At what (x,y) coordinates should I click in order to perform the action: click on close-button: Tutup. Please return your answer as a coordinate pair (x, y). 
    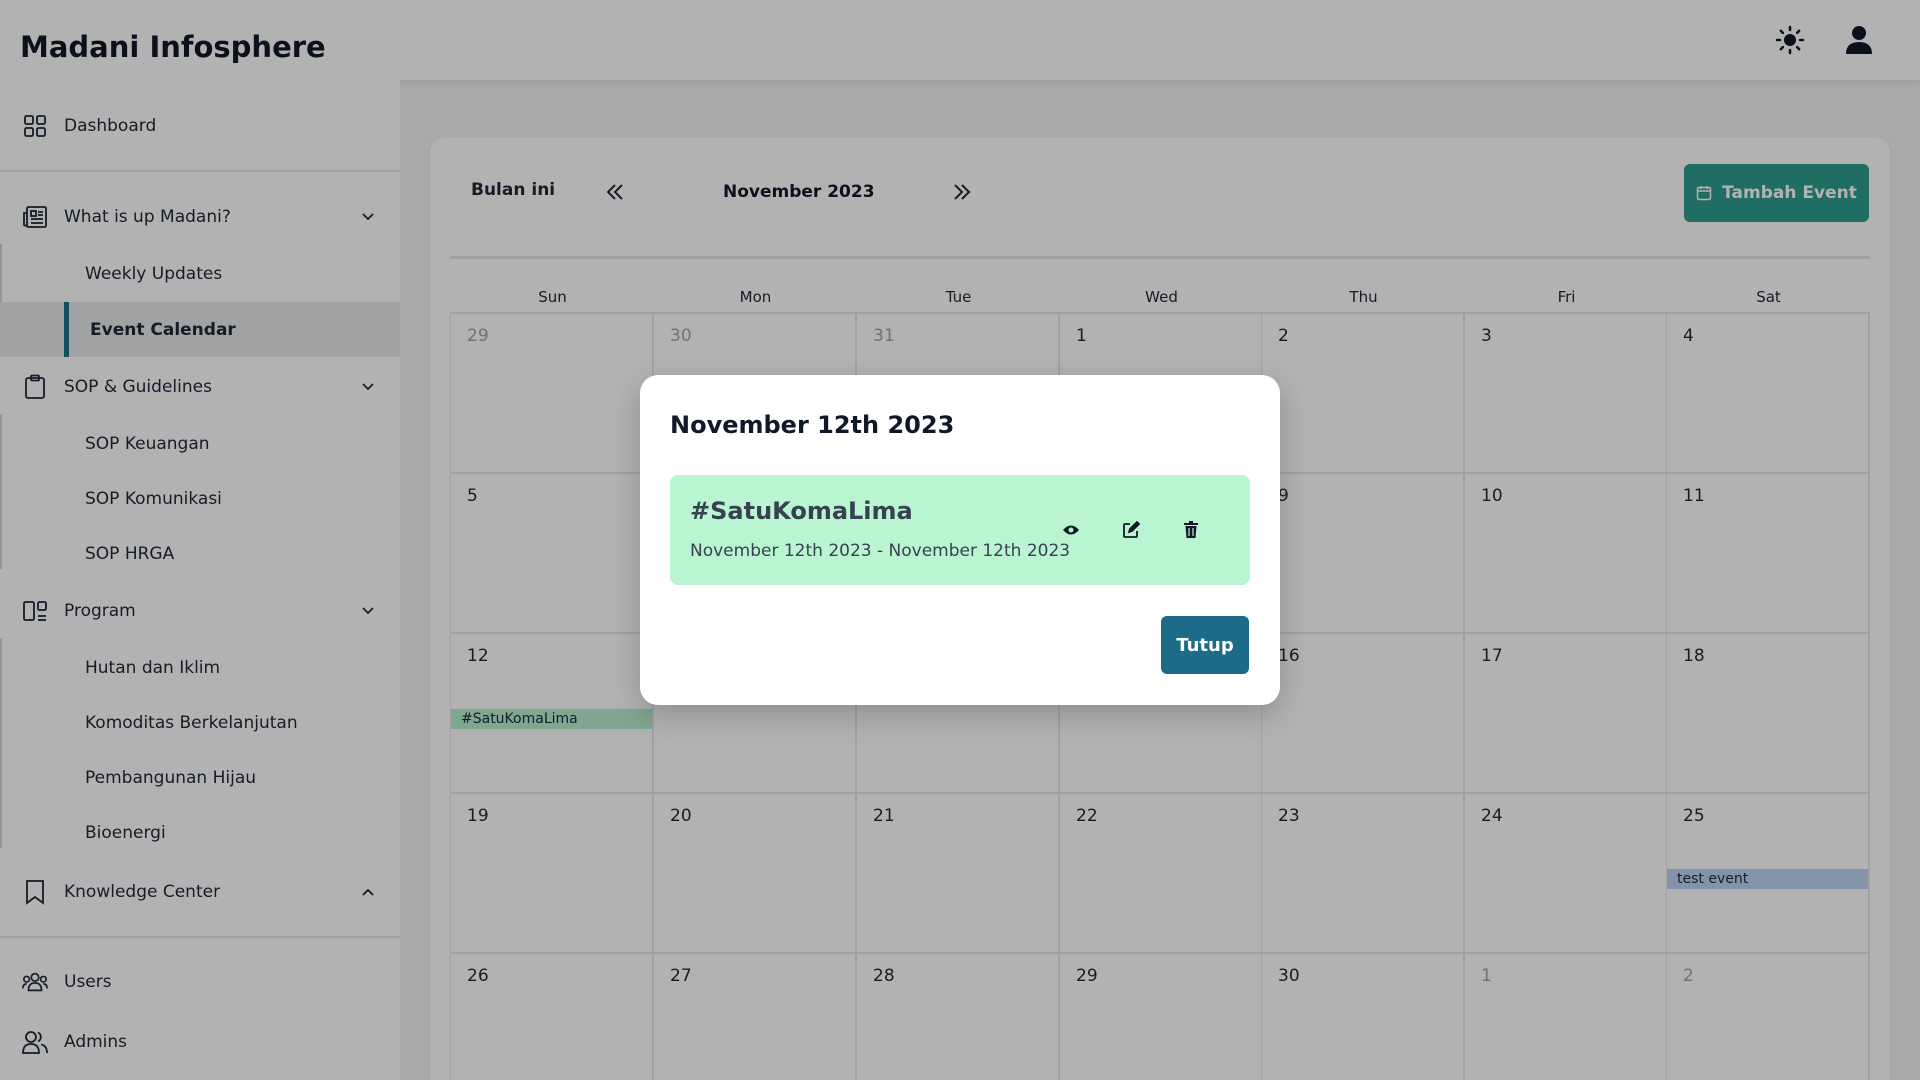
    Looking at the image, I should click on (1205, 645).